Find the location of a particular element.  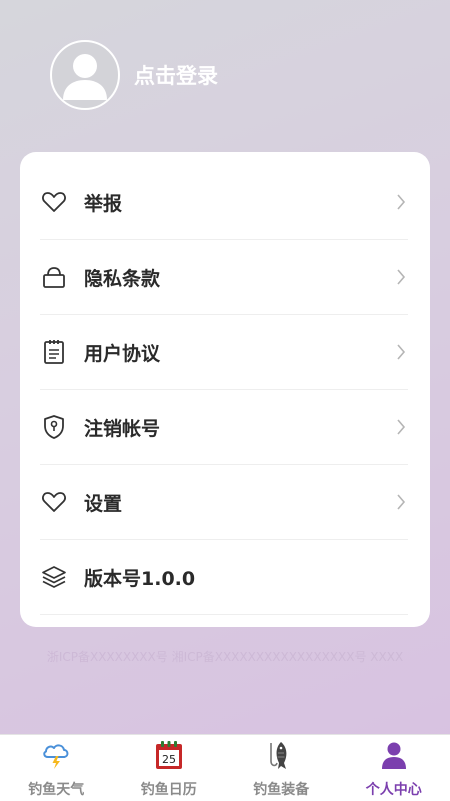

shield-icon is located at coordinates (54, 427).